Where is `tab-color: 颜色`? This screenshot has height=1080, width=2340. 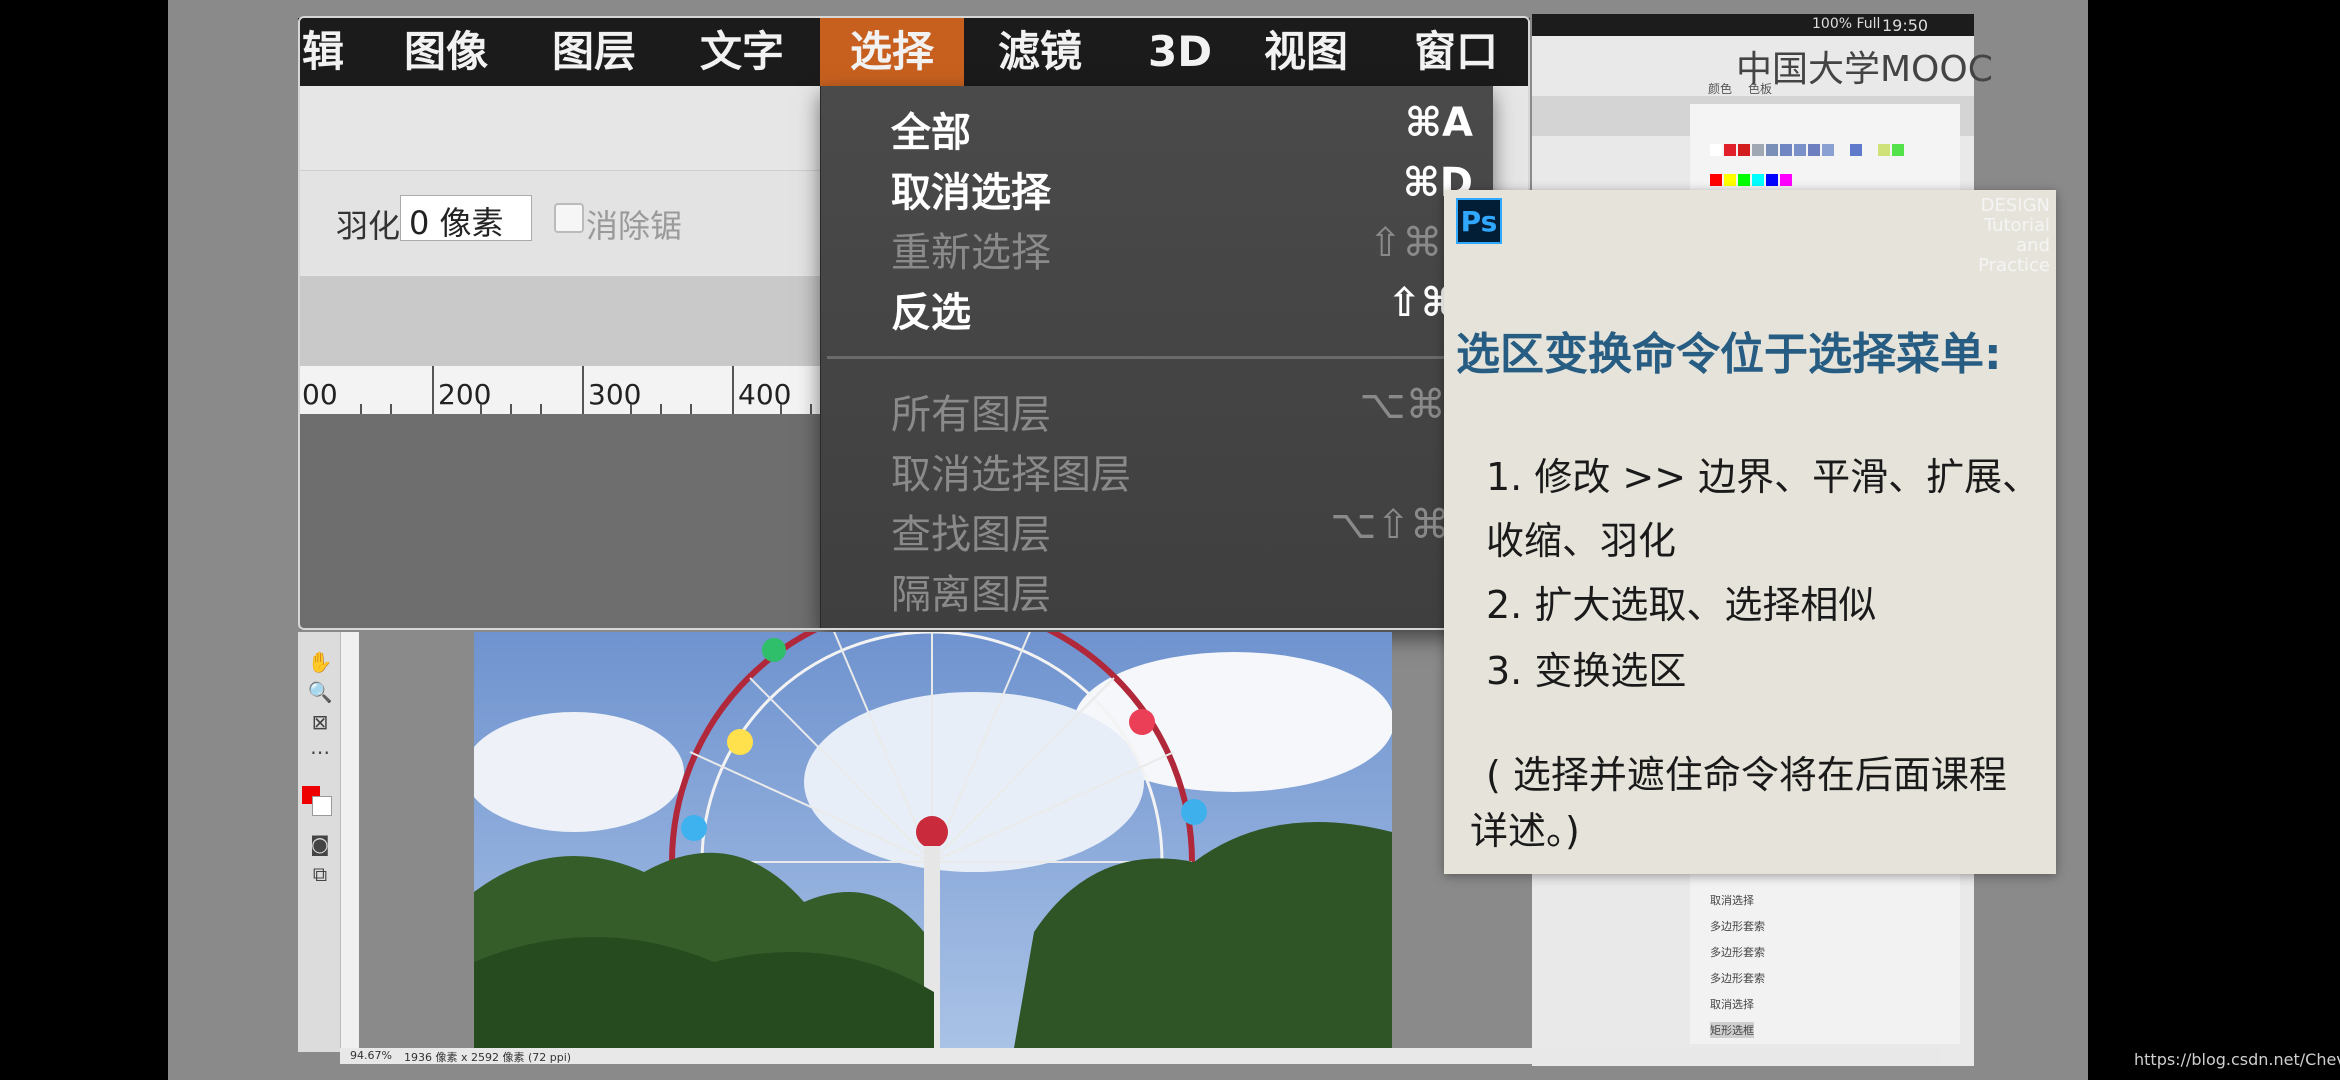 tab-color: 颜色 is located at coordinates (1720, 88).